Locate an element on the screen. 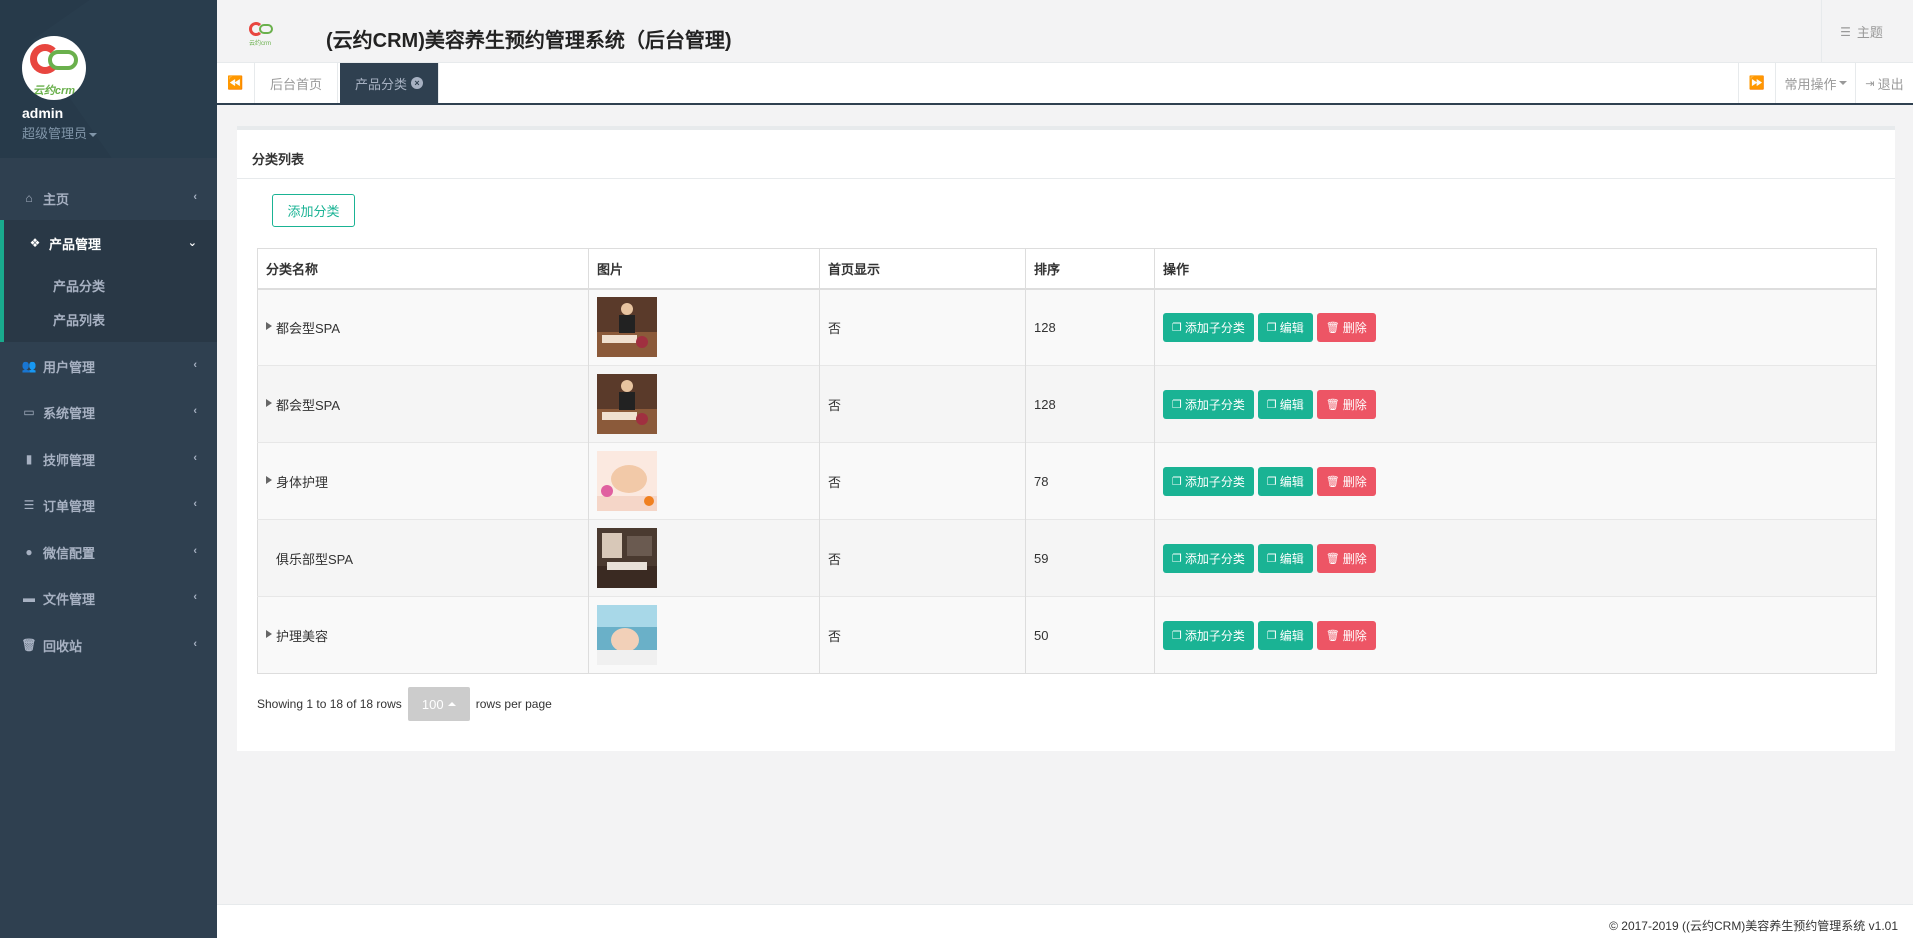 The height and width of the screenshot is (938, 1913). cell-category-name: 俱乐部型SPA is located at coordinates (423, 558).